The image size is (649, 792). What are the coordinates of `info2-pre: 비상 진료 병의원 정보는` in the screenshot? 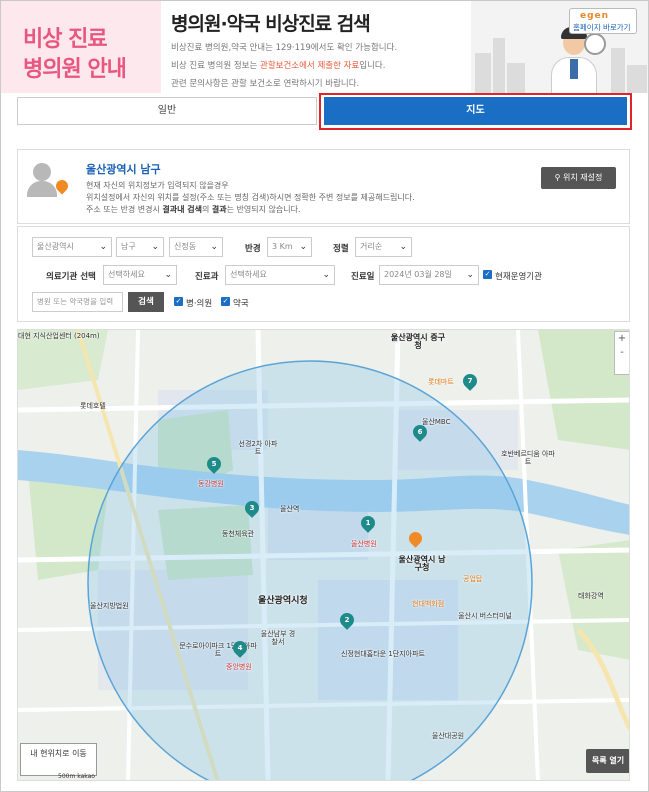 It's located at (216, 66).